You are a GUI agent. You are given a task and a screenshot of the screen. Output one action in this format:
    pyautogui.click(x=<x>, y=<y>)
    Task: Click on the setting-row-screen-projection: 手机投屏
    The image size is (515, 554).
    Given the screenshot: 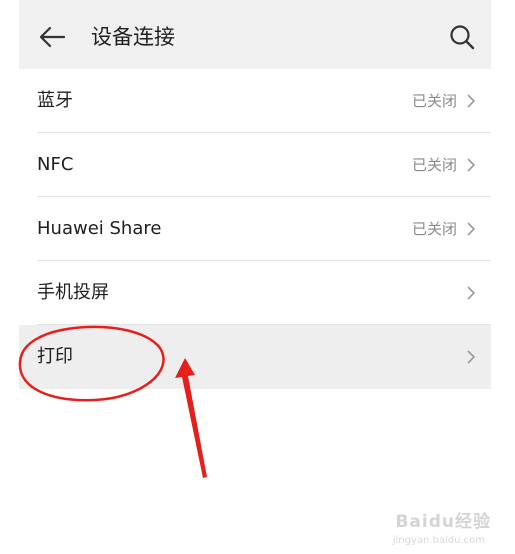 What is the action you would take?
    pyautogui.click(x=255, y=293)
    